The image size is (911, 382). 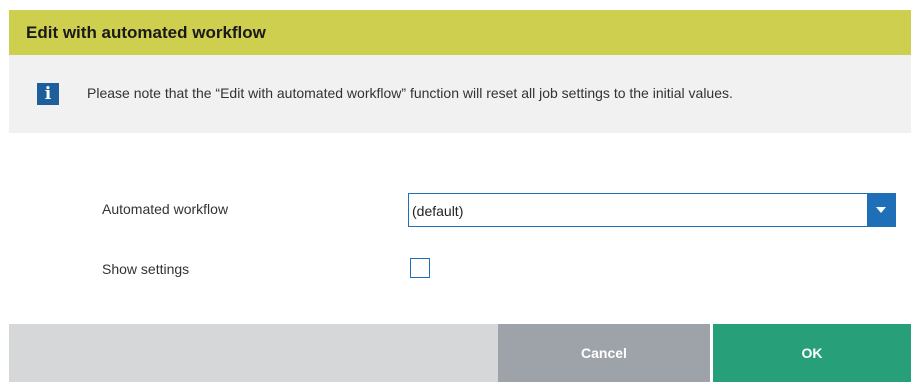 What do you see at coordinates (438, 211) in the screenshot?
I see `workflow-select-value: (default)` at bounding box center [438, 211].